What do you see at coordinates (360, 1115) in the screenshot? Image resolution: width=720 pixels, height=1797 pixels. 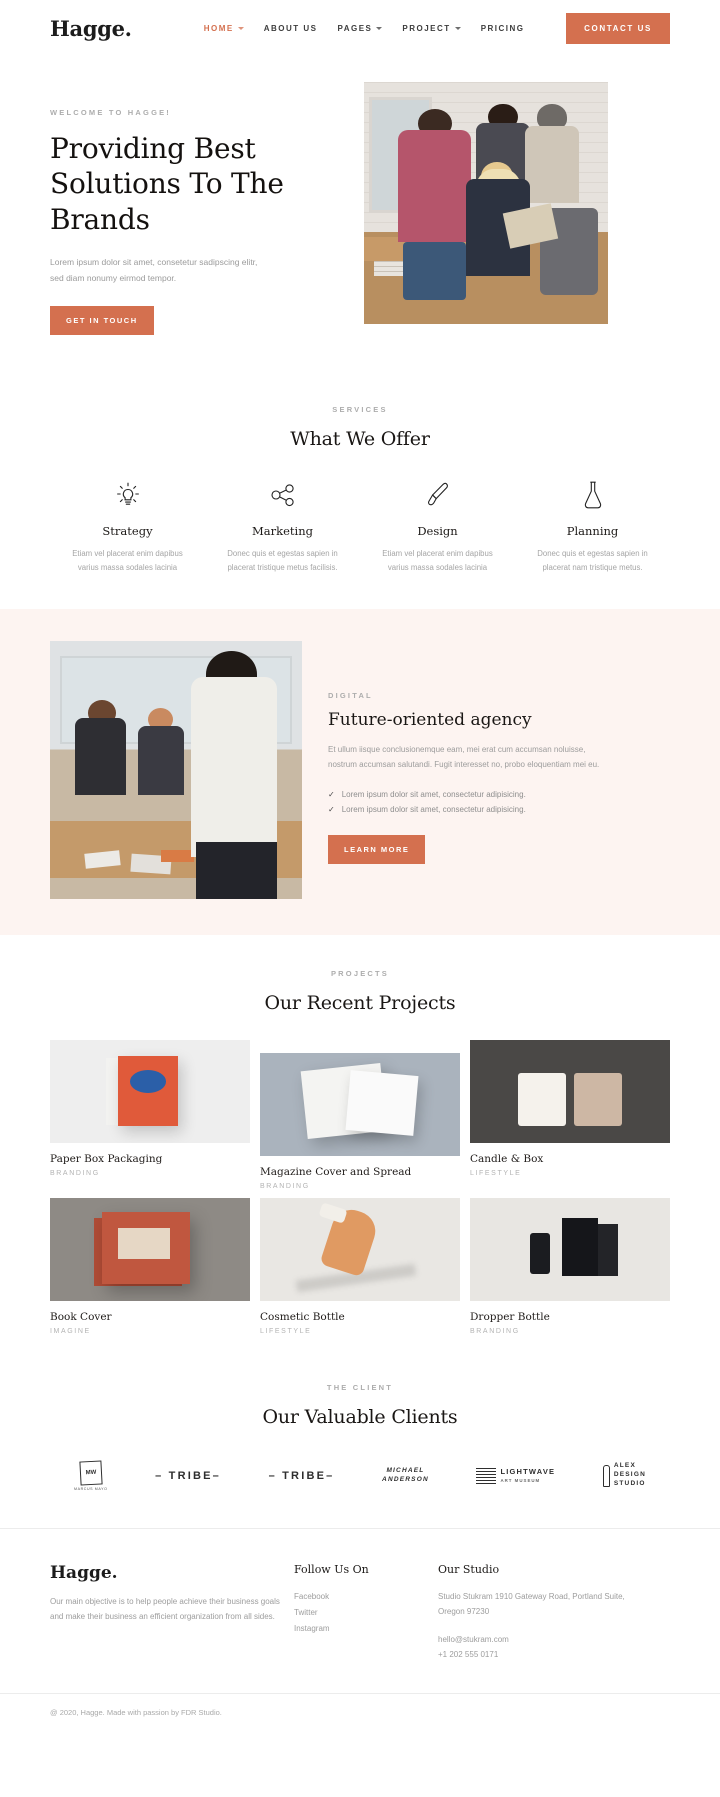 I see `project-card: Magazine Cover and Spread BRANDING` at bounding box center [360, 1115].